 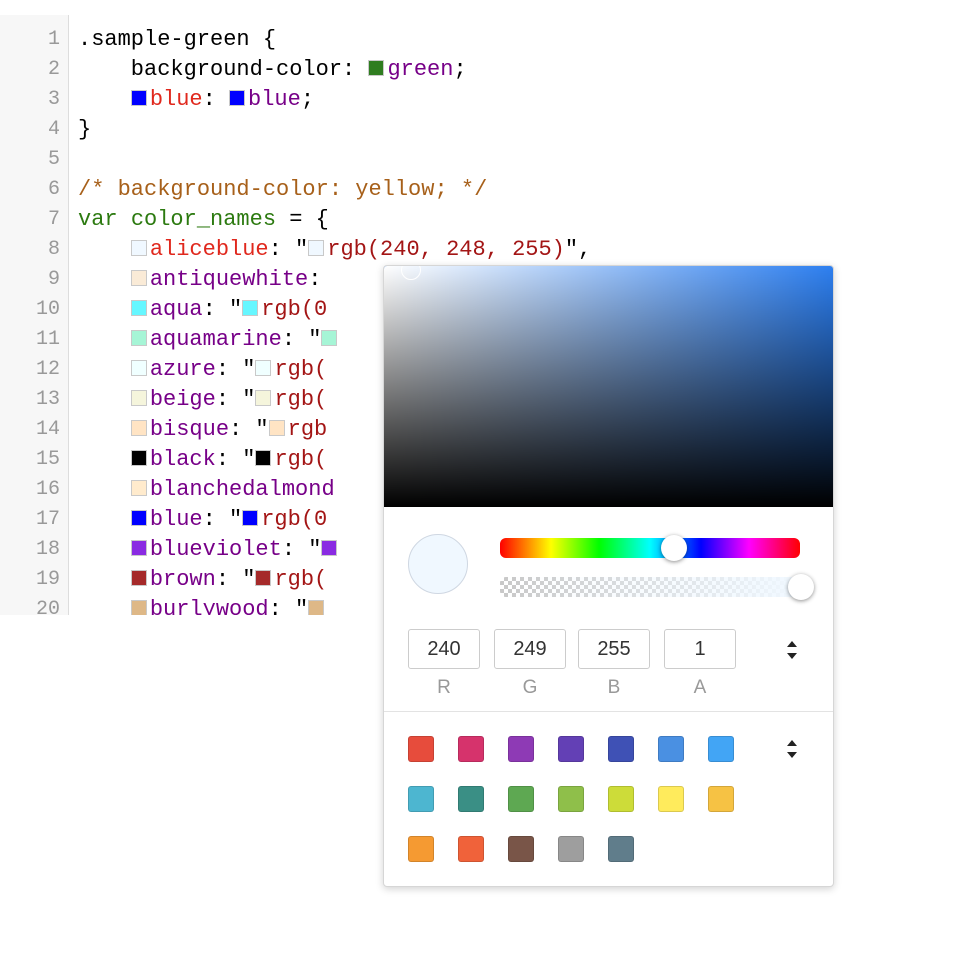 What do you see at coordinates (53, 129) in the screenshot?
I see `line-number: 4` at bounding box center [53, 129].